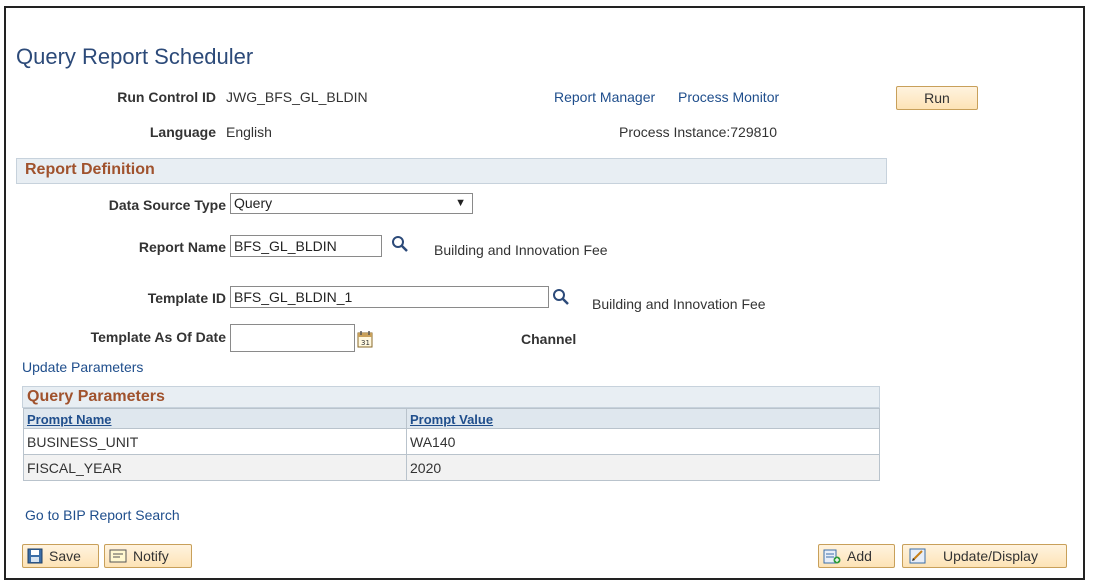 This screenshot has height=588, width=1101. What do you see at coordinates (306, 246) in the screenshot?
I see `report-name-input: BFS_GL_BLDIN` at bounding box center [306, 246].